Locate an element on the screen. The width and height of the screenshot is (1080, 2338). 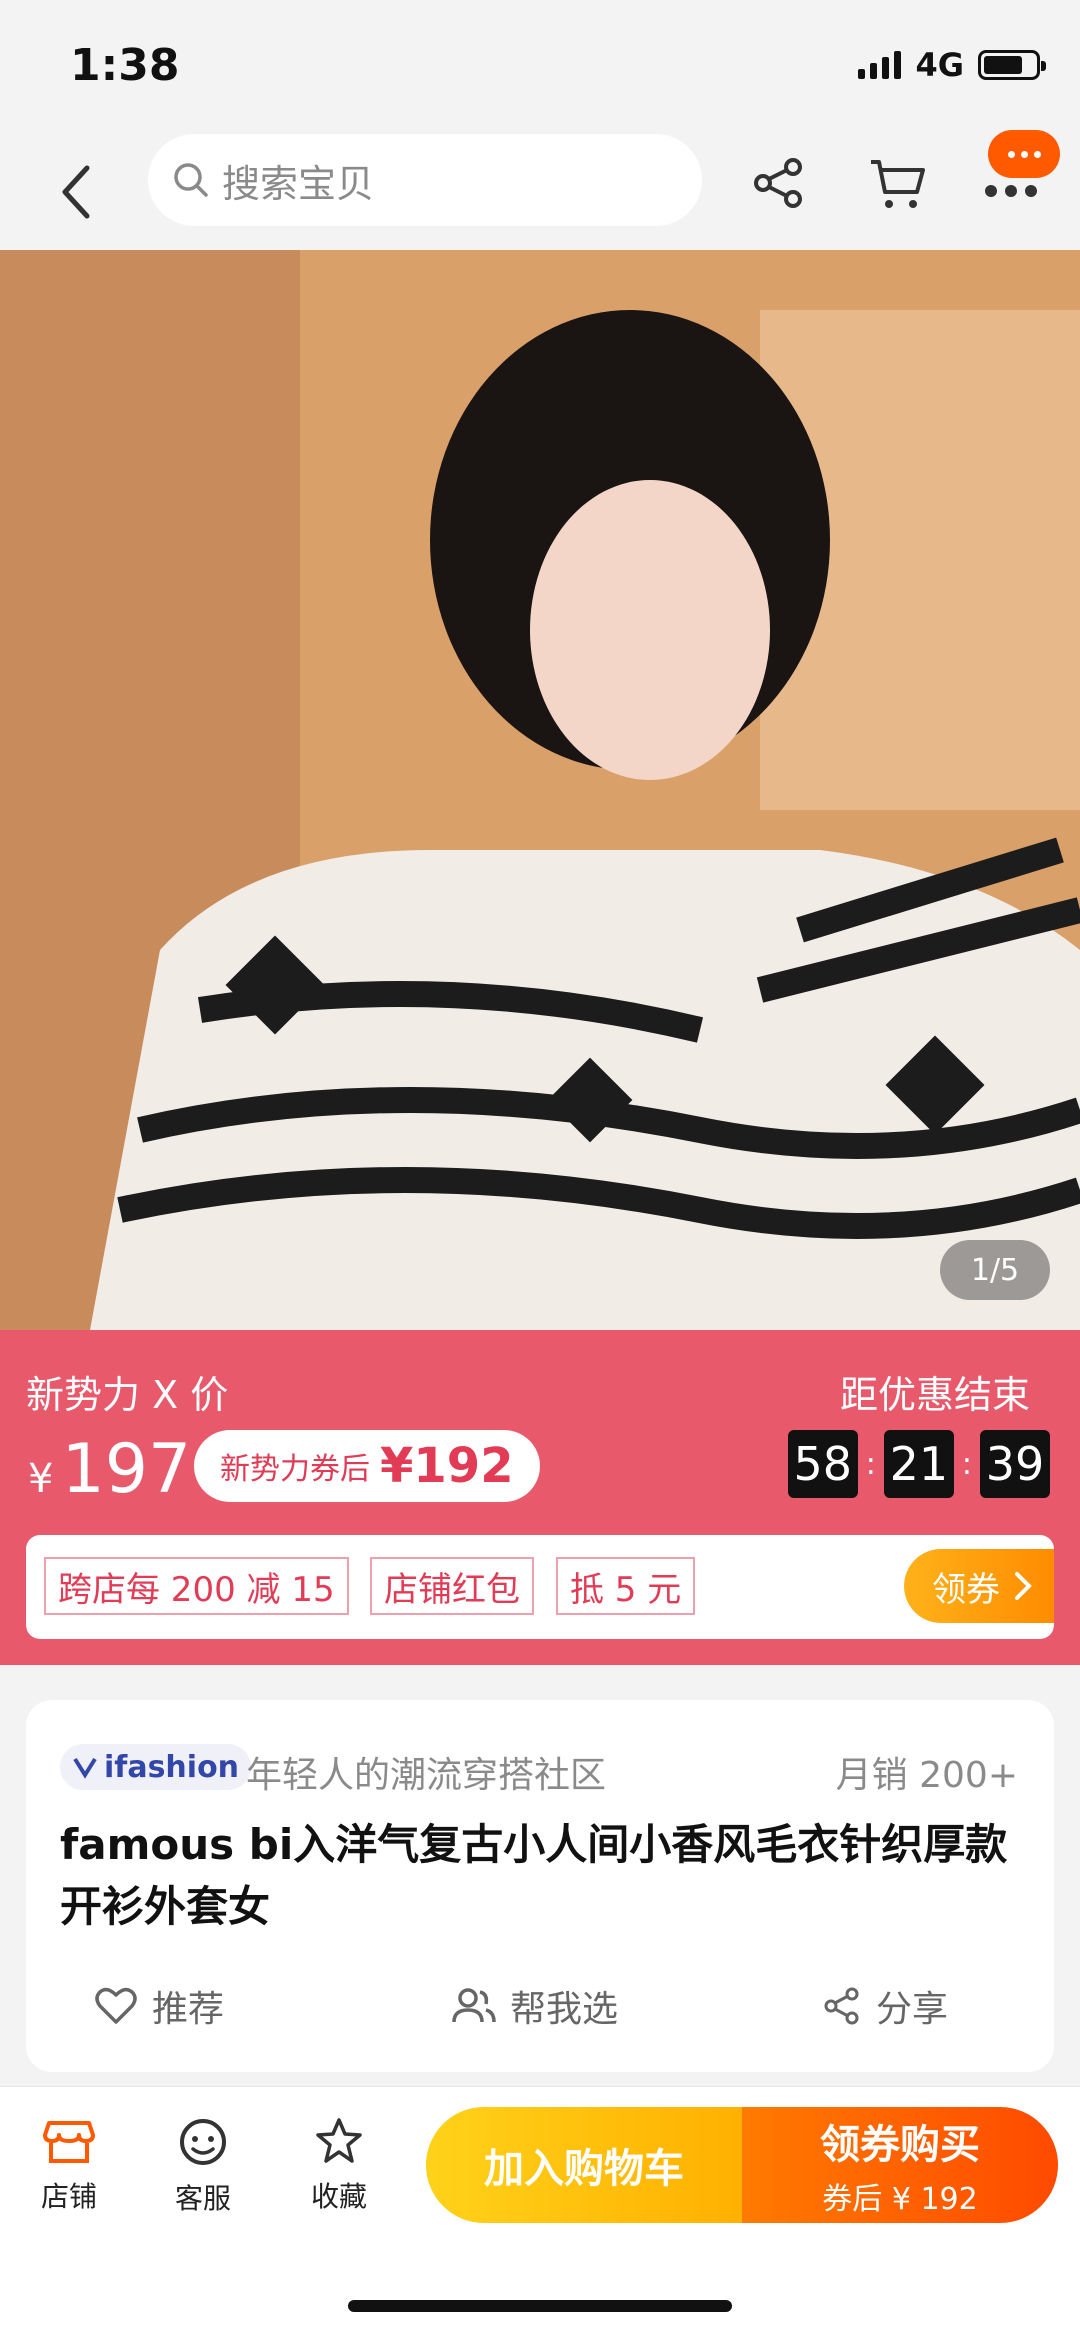
recommend-button: 推荐 is located at coordinates (159, 2006).